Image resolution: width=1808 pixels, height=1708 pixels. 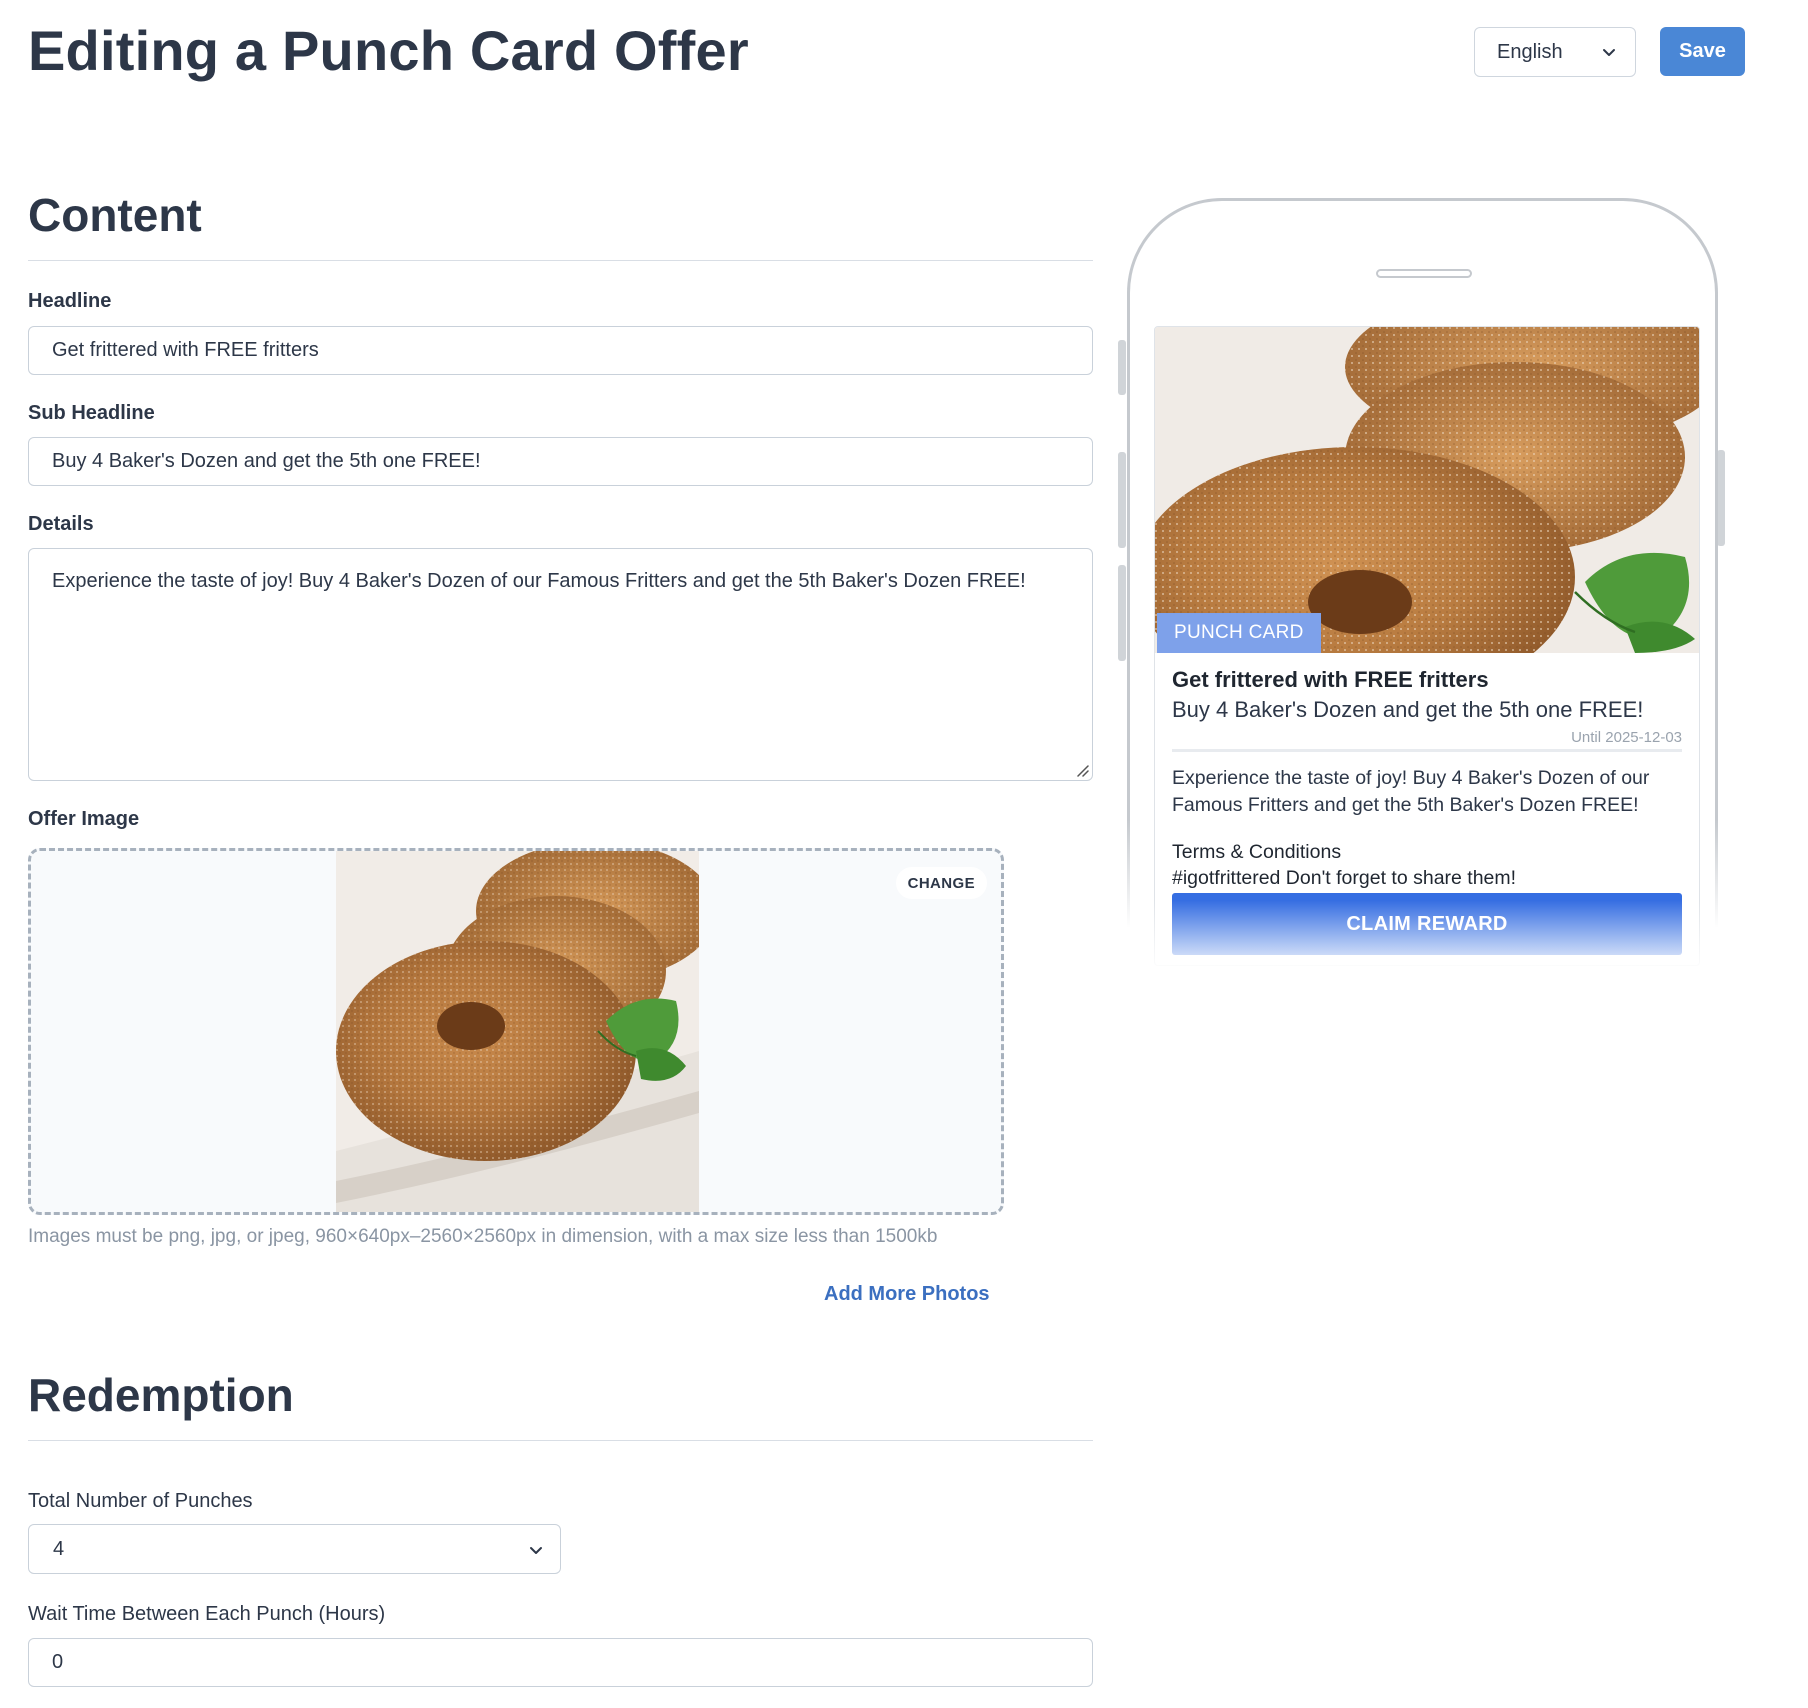 What do you see at coordinates (1330, 679) in the screenshot?
I see `preview-headline: Get frittered with FREE fritters` at bounding box center [1330, 679].